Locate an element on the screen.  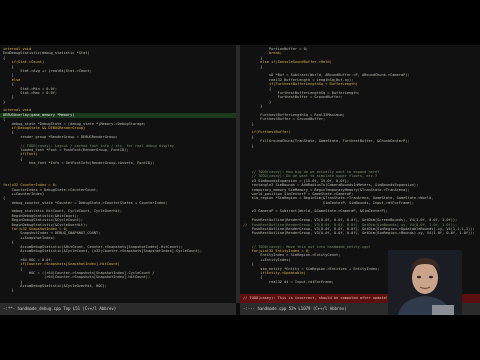
code-line: } is located at coordinates (8, 290).